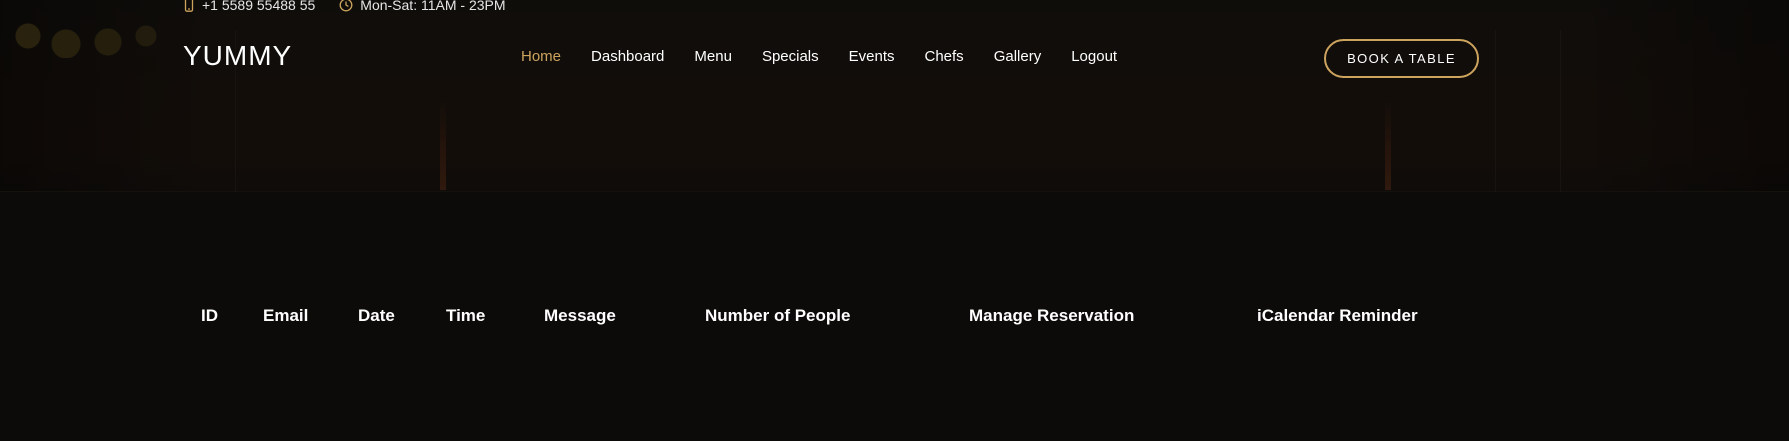 The image size is (1789, 441). What do you see at coordinates (1337, 315) in the screenshot?
I see `column-header-icalendar-reminder: iCalendar Reminder` at bounding box center [1337, 315].